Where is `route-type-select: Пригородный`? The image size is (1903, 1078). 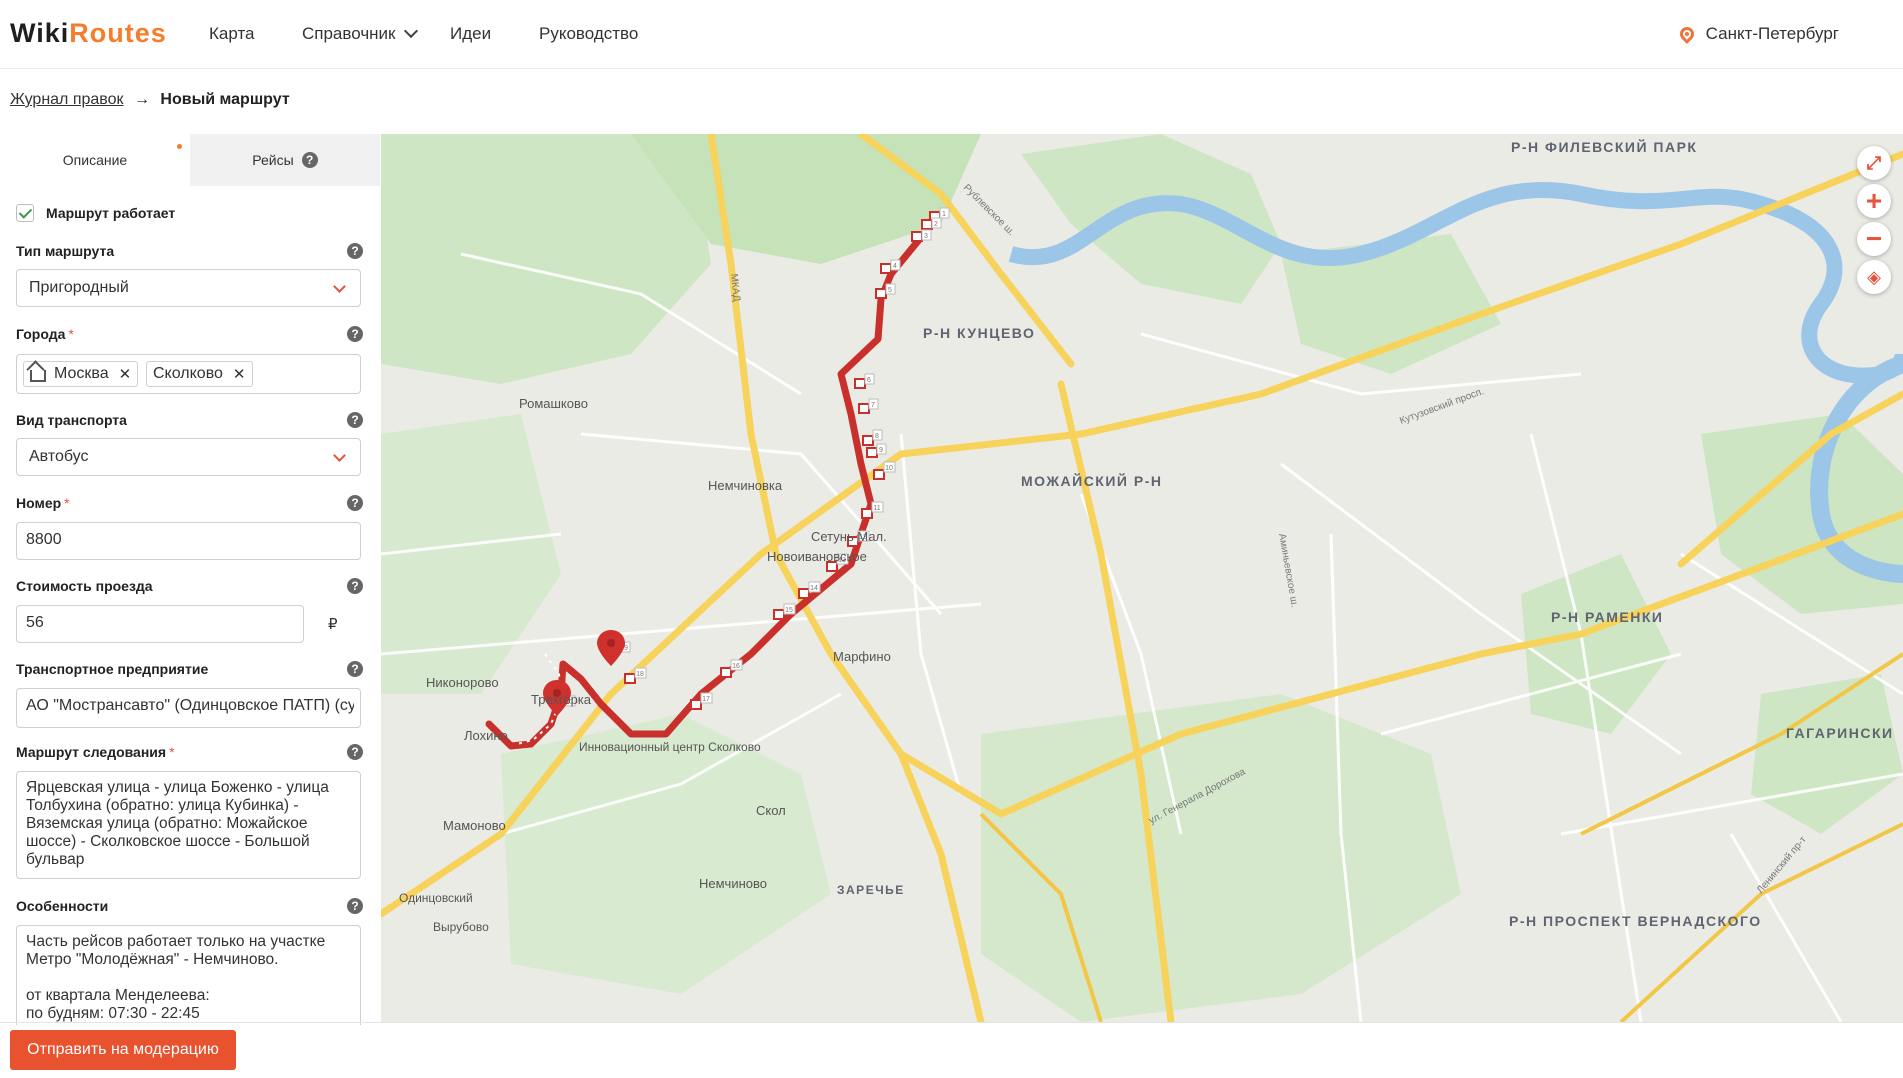 route-type-select: Пригородный is located at coordinates (188, 288).